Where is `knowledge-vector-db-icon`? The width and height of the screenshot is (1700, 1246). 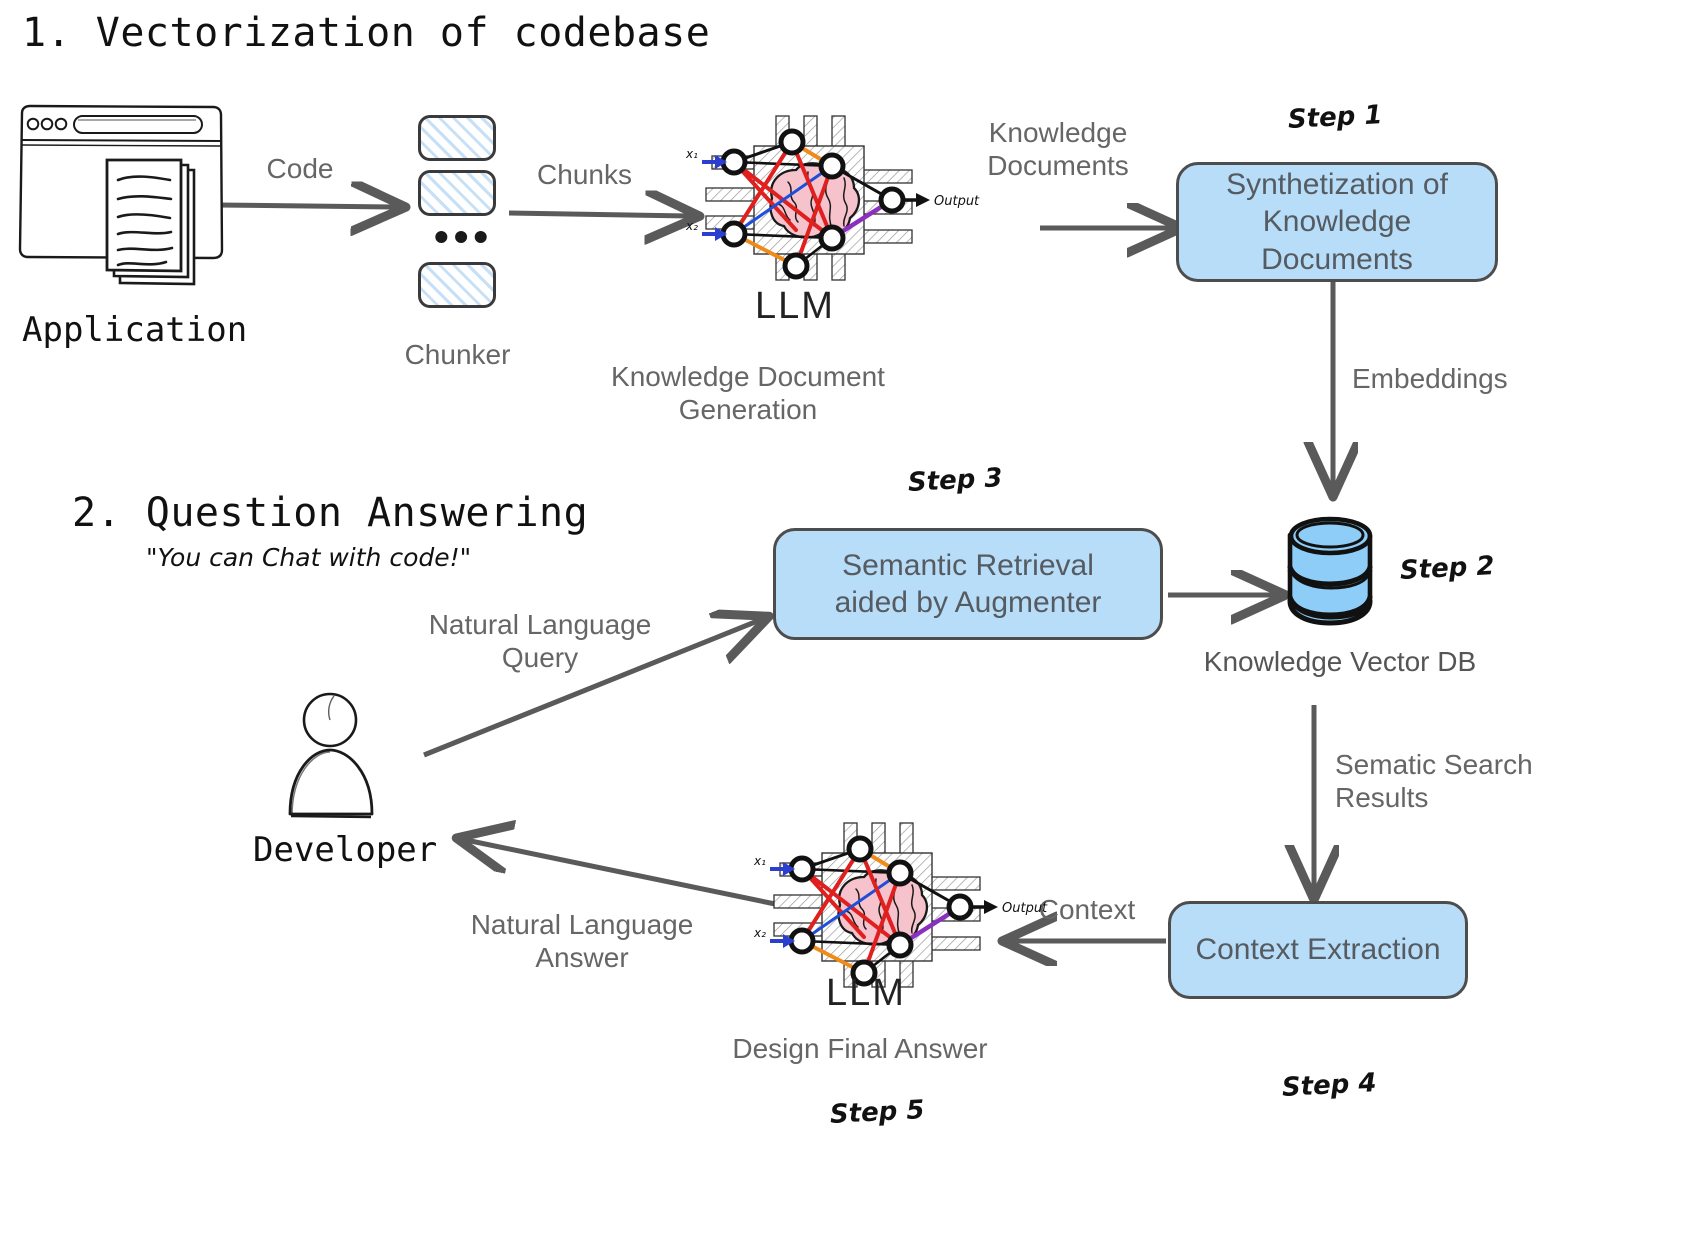 knowledge-vector-db-icon is located at coordinates (1338, 567).